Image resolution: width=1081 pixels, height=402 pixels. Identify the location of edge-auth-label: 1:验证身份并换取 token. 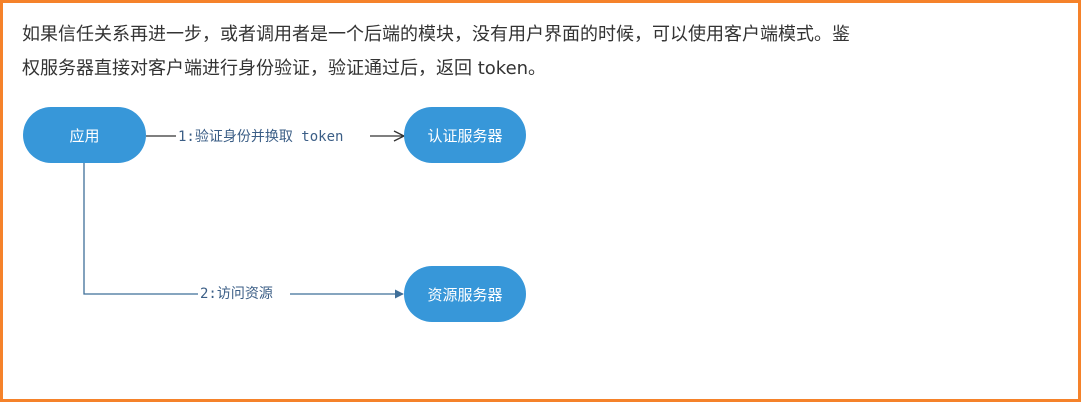
(260, 136).